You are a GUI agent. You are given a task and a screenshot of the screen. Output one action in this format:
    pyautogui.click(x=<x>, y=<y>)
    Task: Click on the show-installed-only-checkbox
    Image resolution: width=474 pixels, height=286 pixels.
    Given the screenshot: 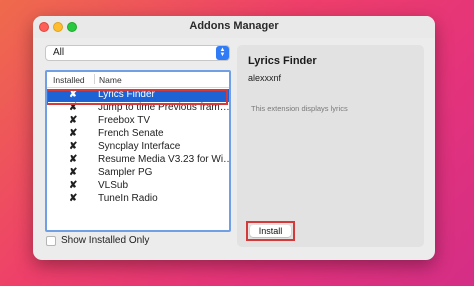 What is the action you would take?
    pyautogui.click(x=51, y=241)
    